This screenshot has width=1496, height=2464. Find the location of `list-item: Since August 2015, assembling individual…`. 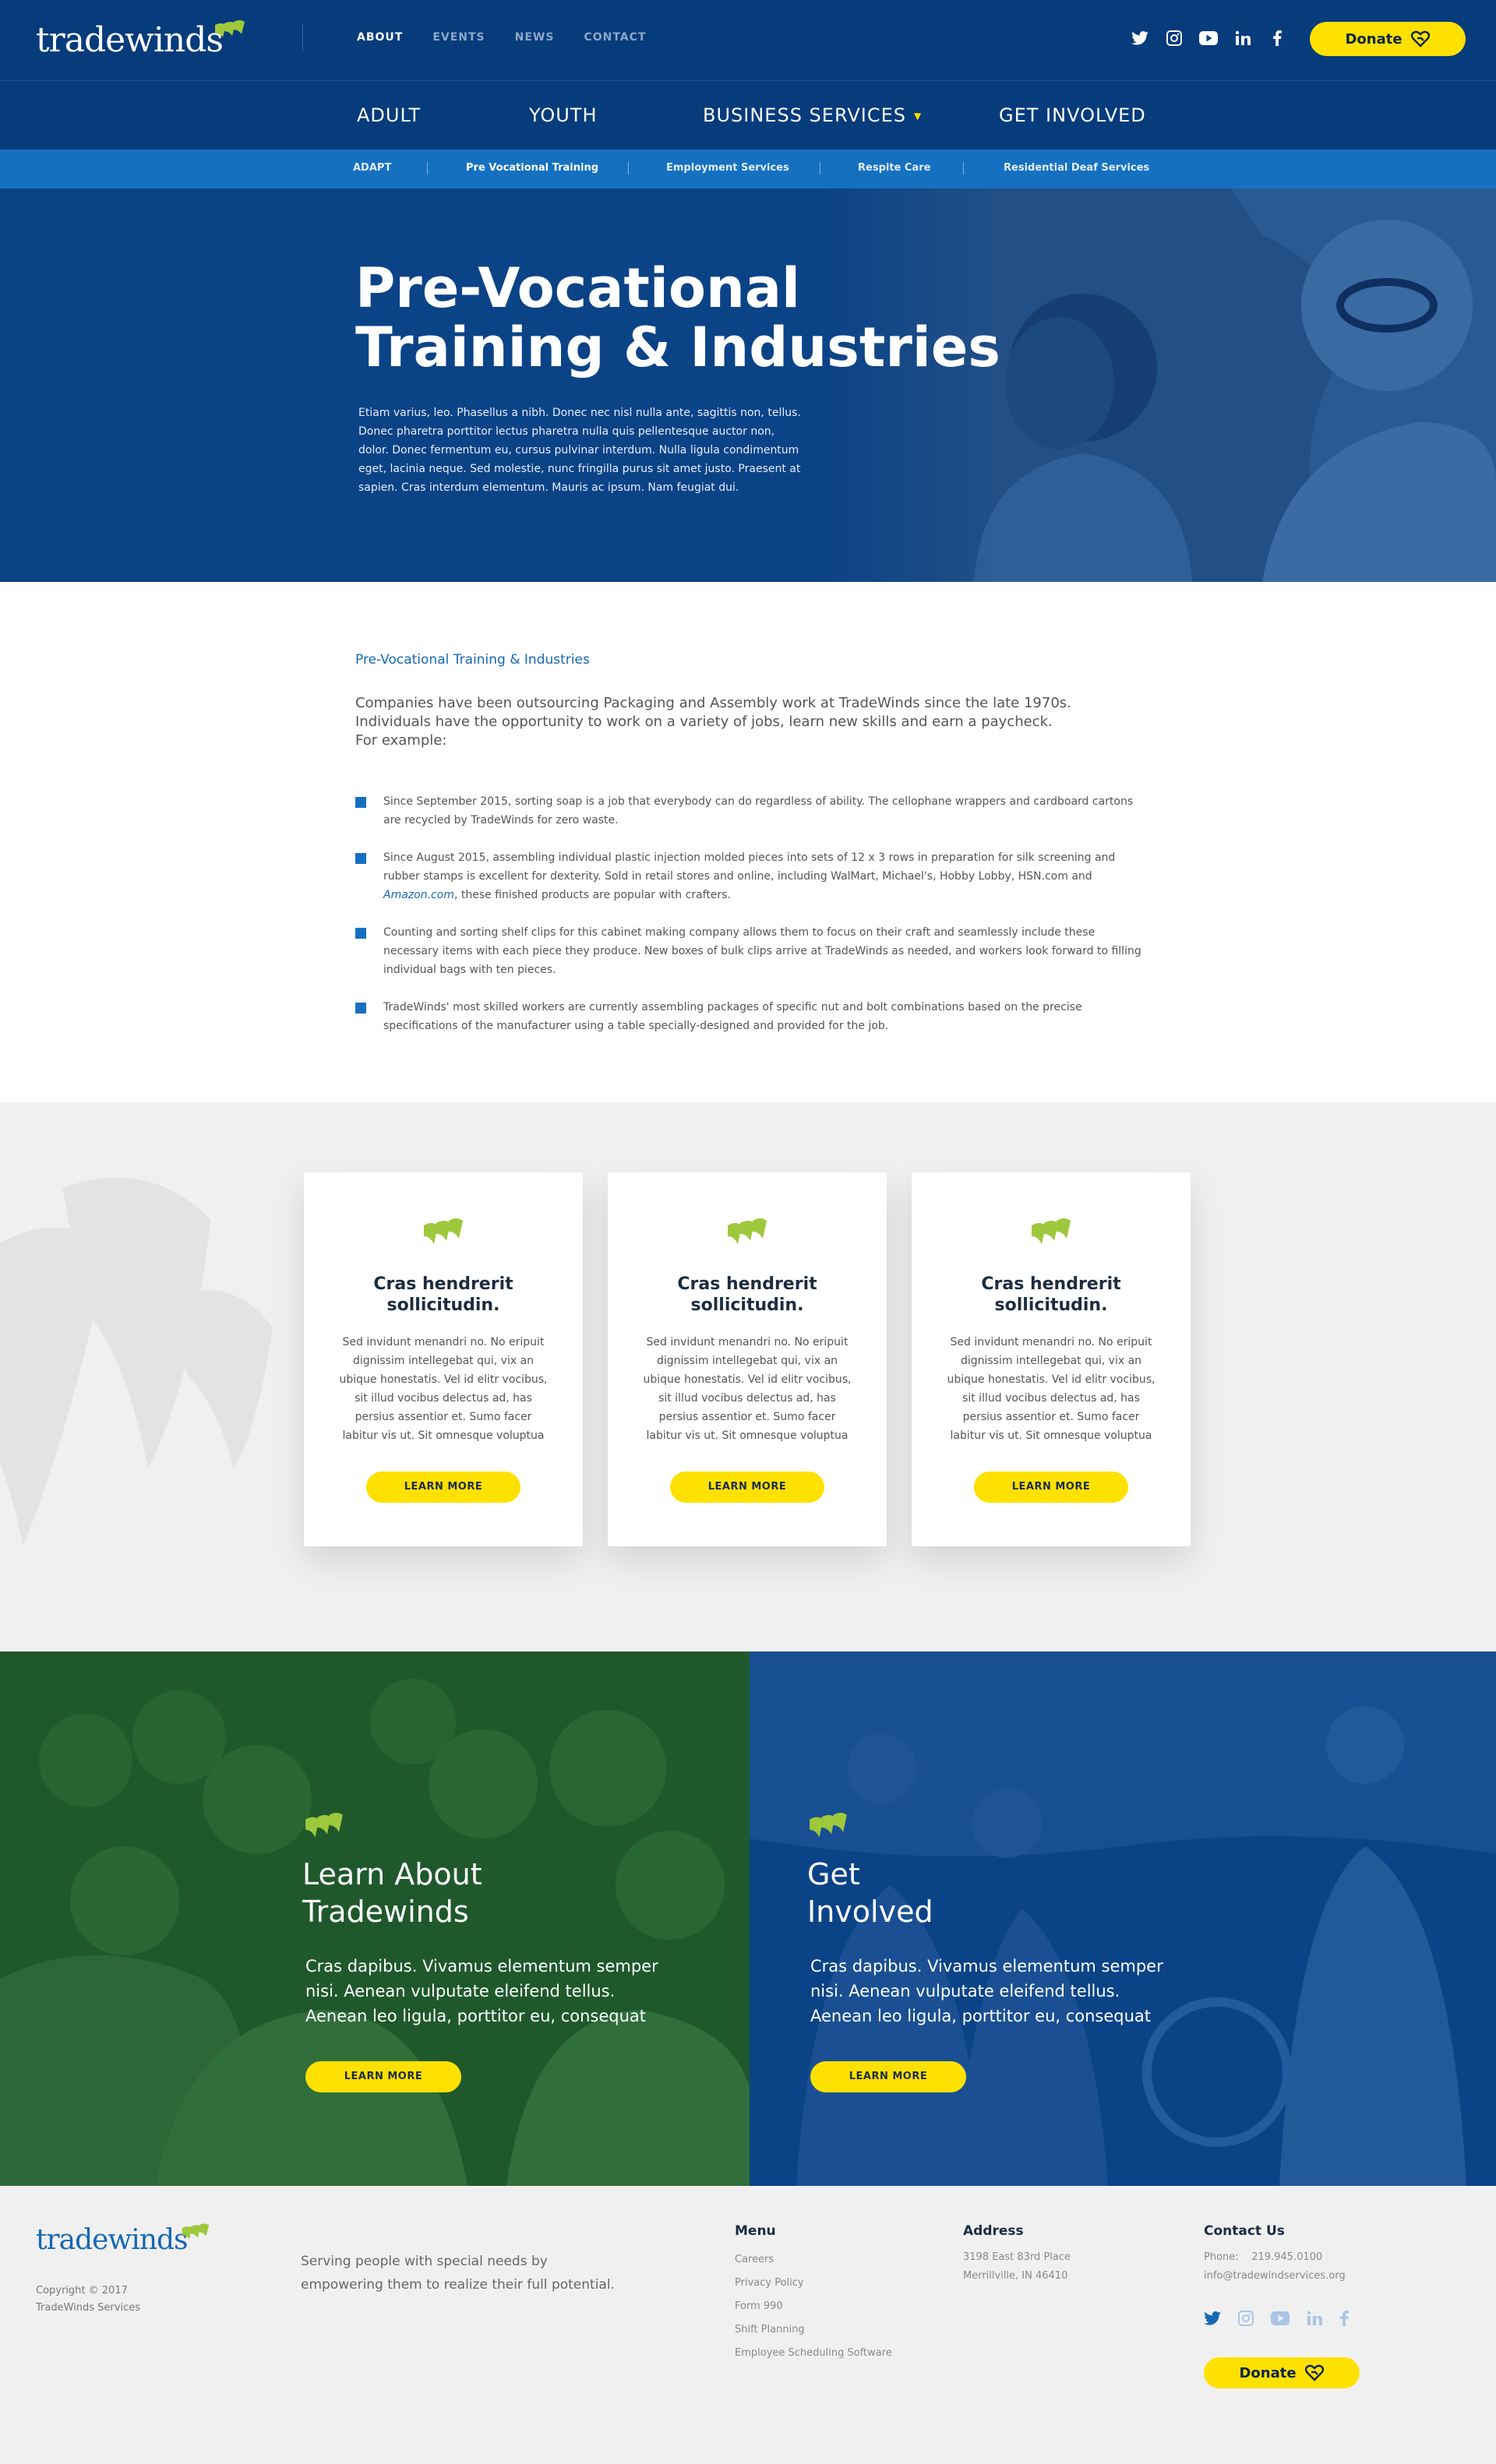

list-item: Since August 2015, assembling individual… is located at coordinates (748, 876).